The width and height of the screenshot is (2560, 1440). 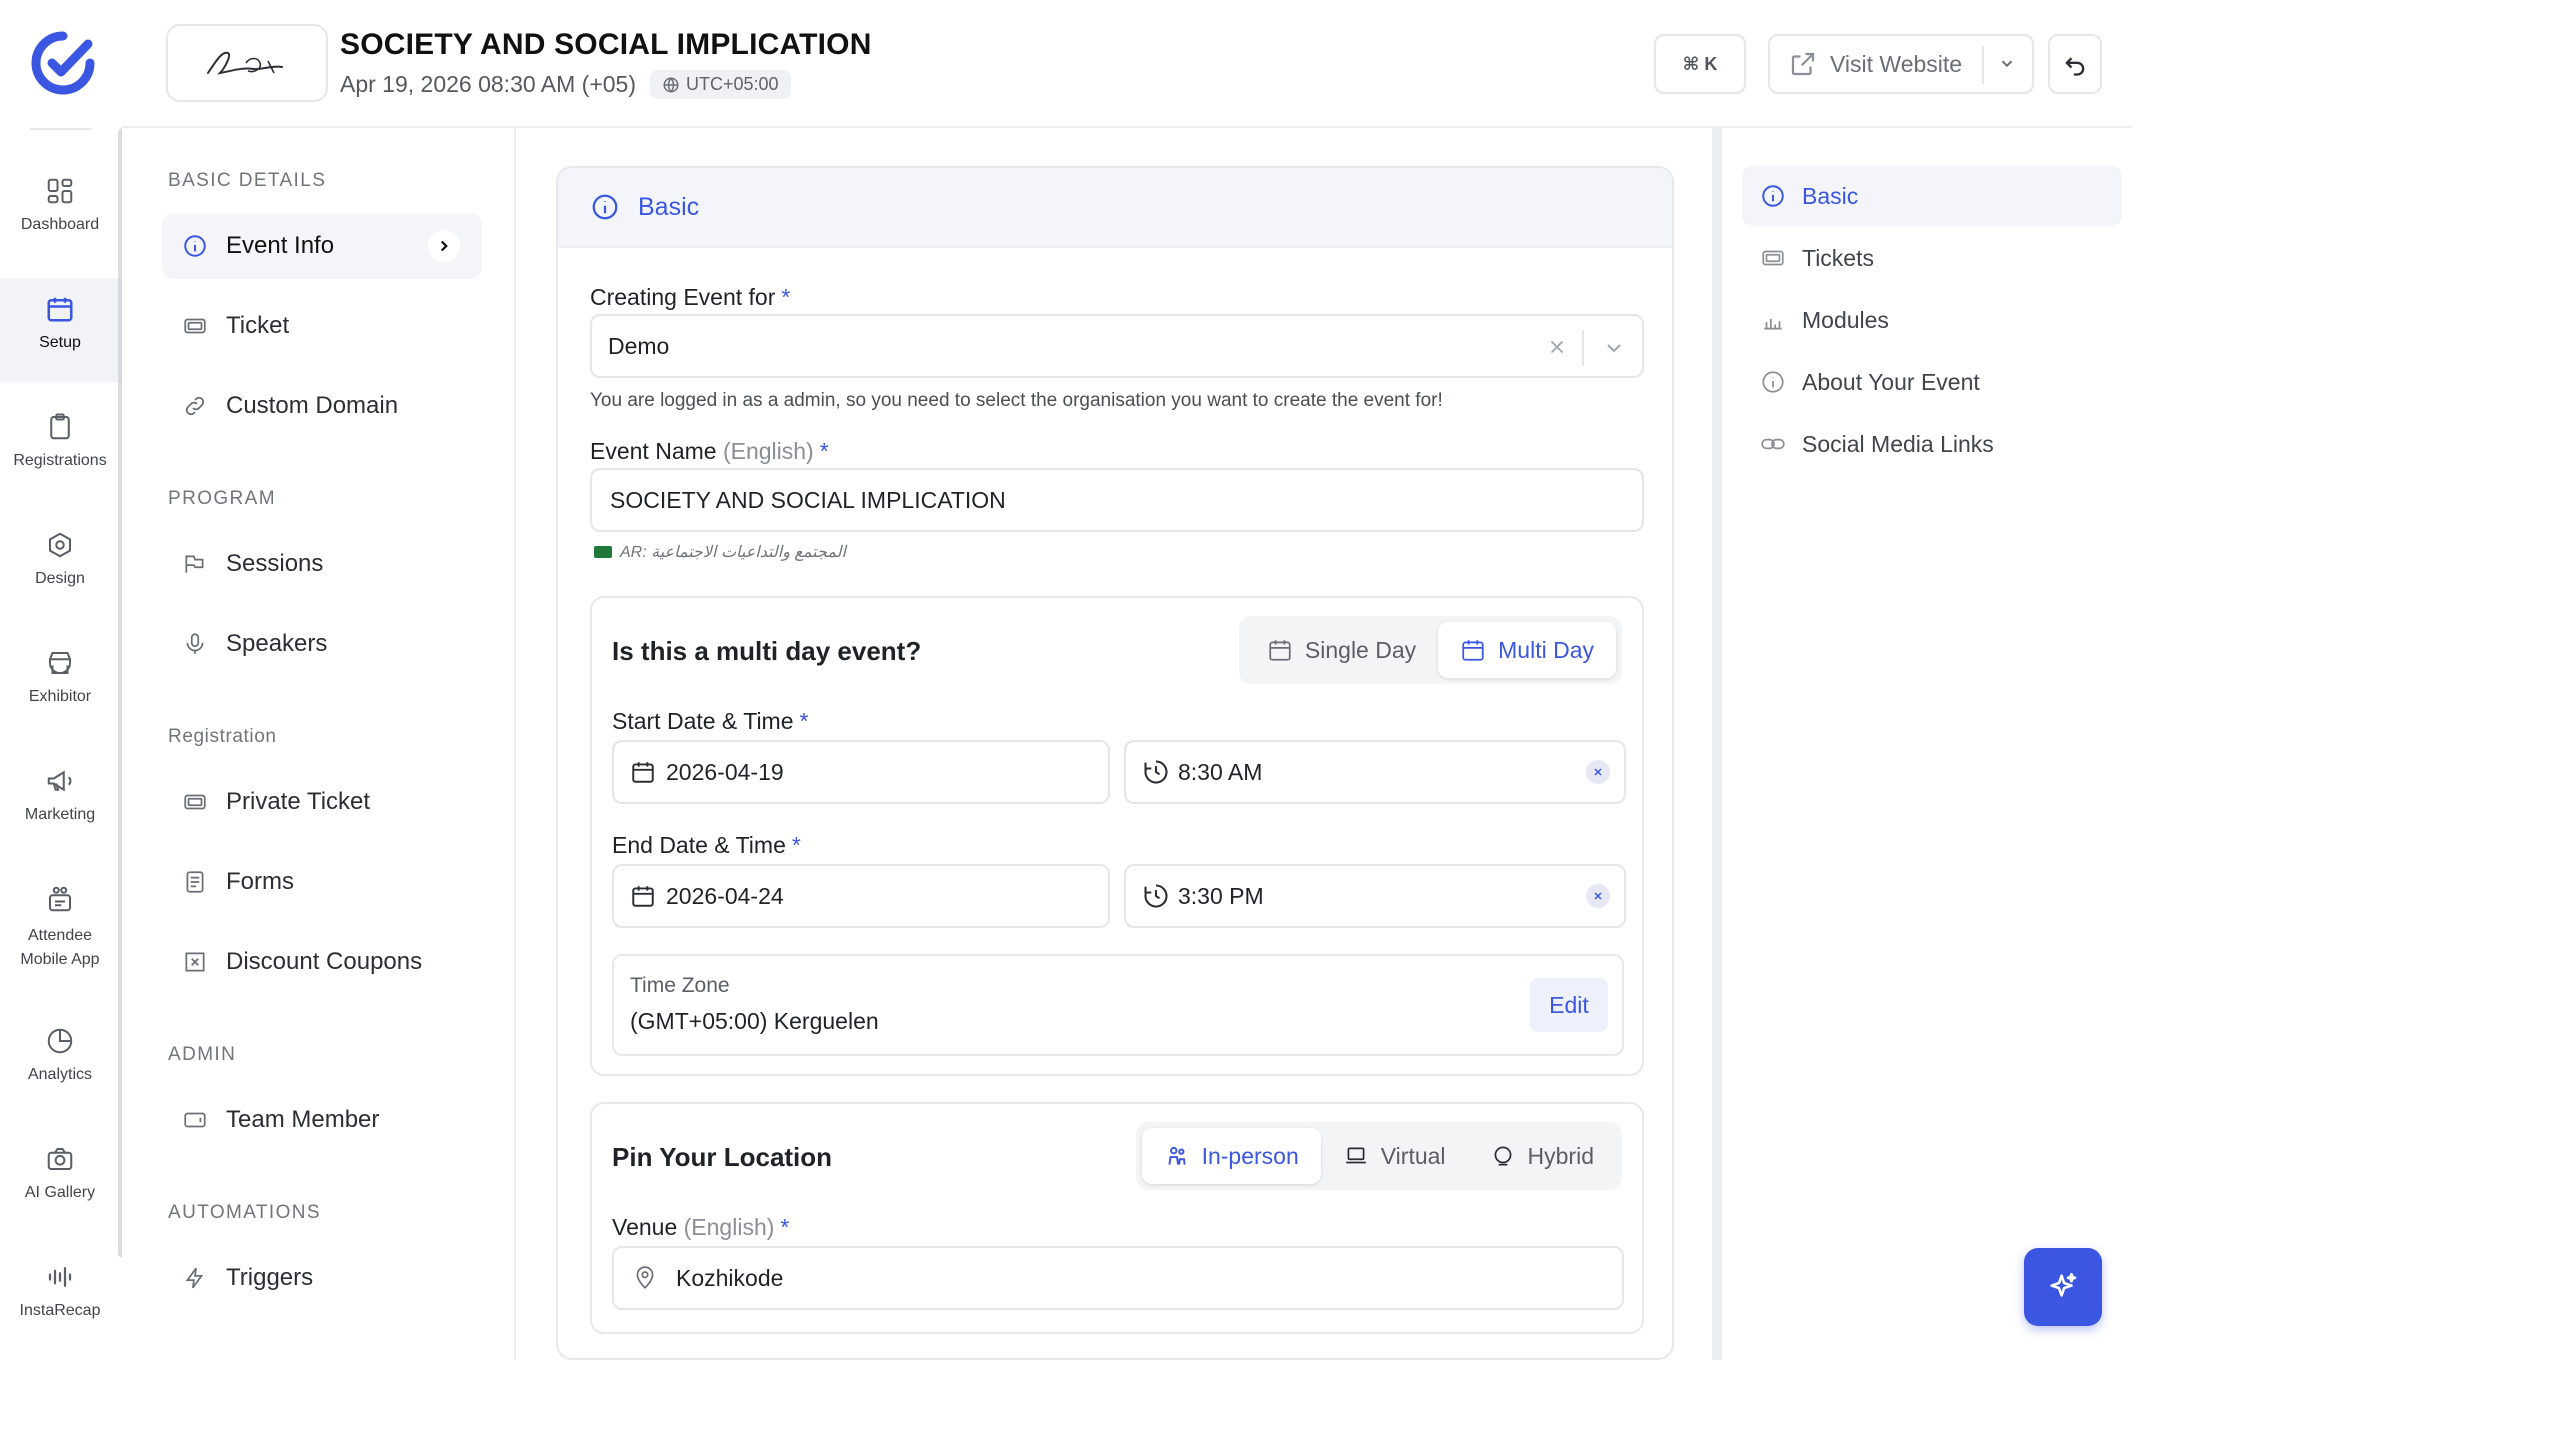 What do you see at coordinates (61, 129) in the screenshot?
I see `rail-divider` at bounding box center [61, 129].